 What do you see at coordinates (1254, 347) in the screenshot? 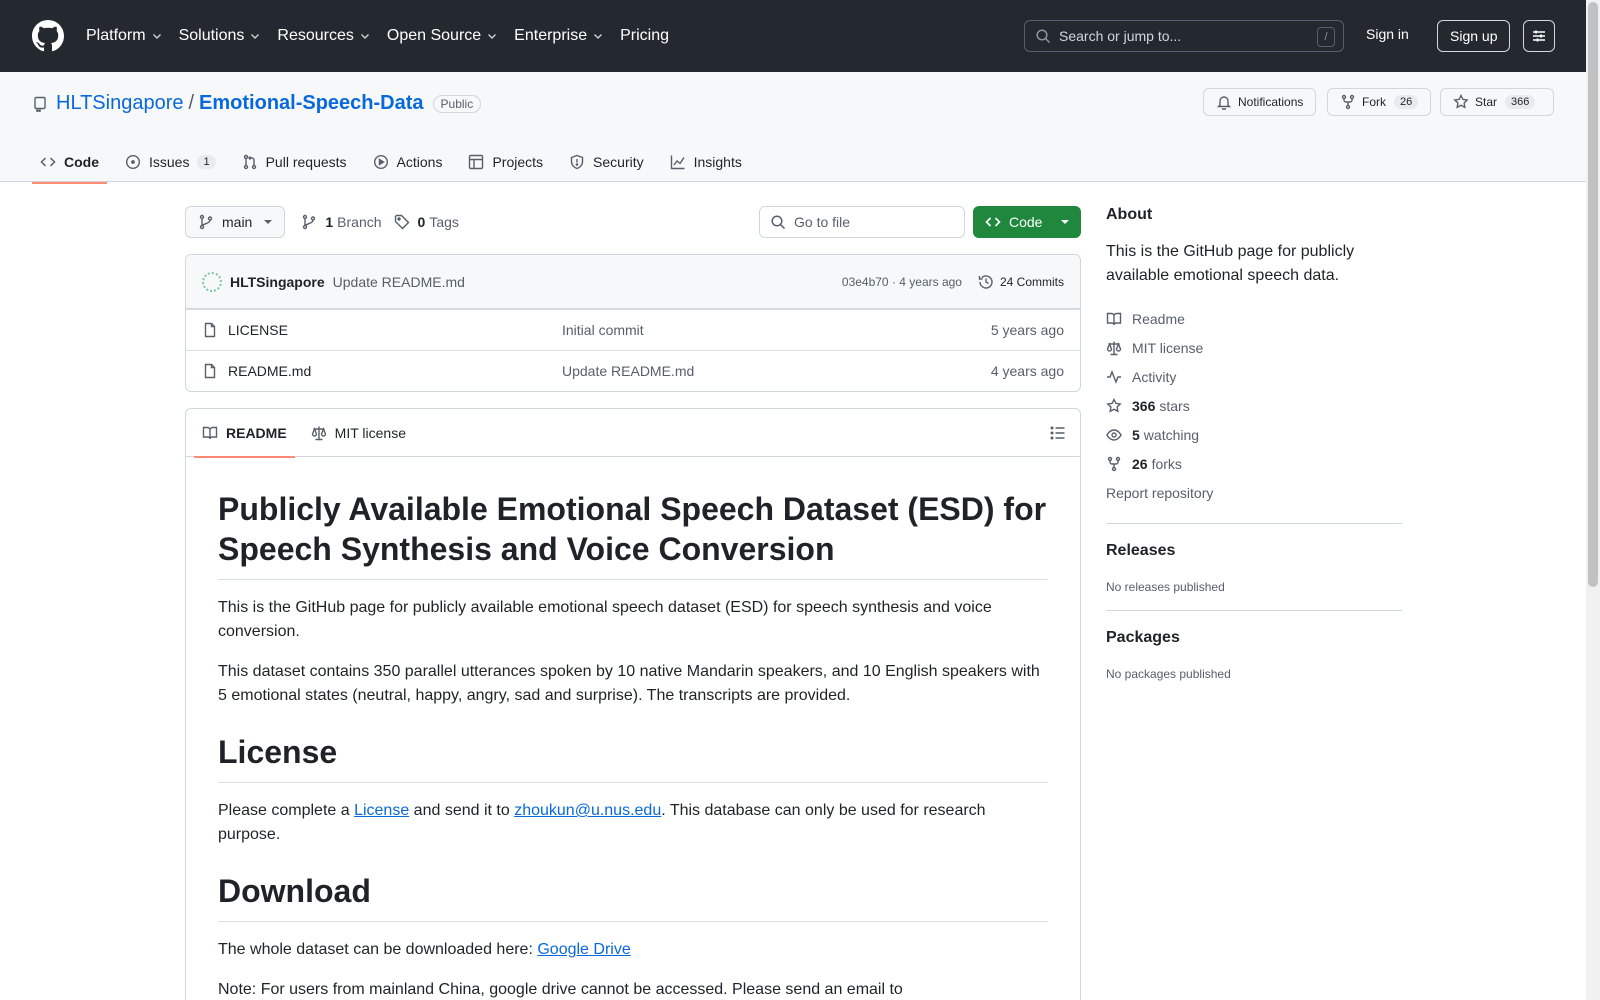
I see `license-link: MIT license` at bounding box center [1254, 347].